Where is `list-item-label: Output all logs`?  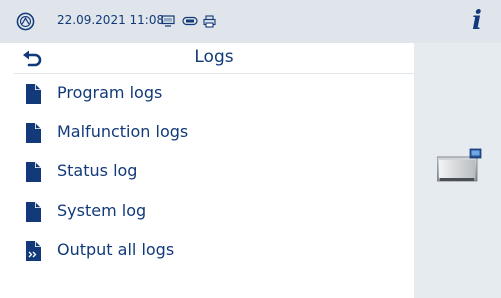
list-item-label: Output all logs is located at coordinates (116, 249).